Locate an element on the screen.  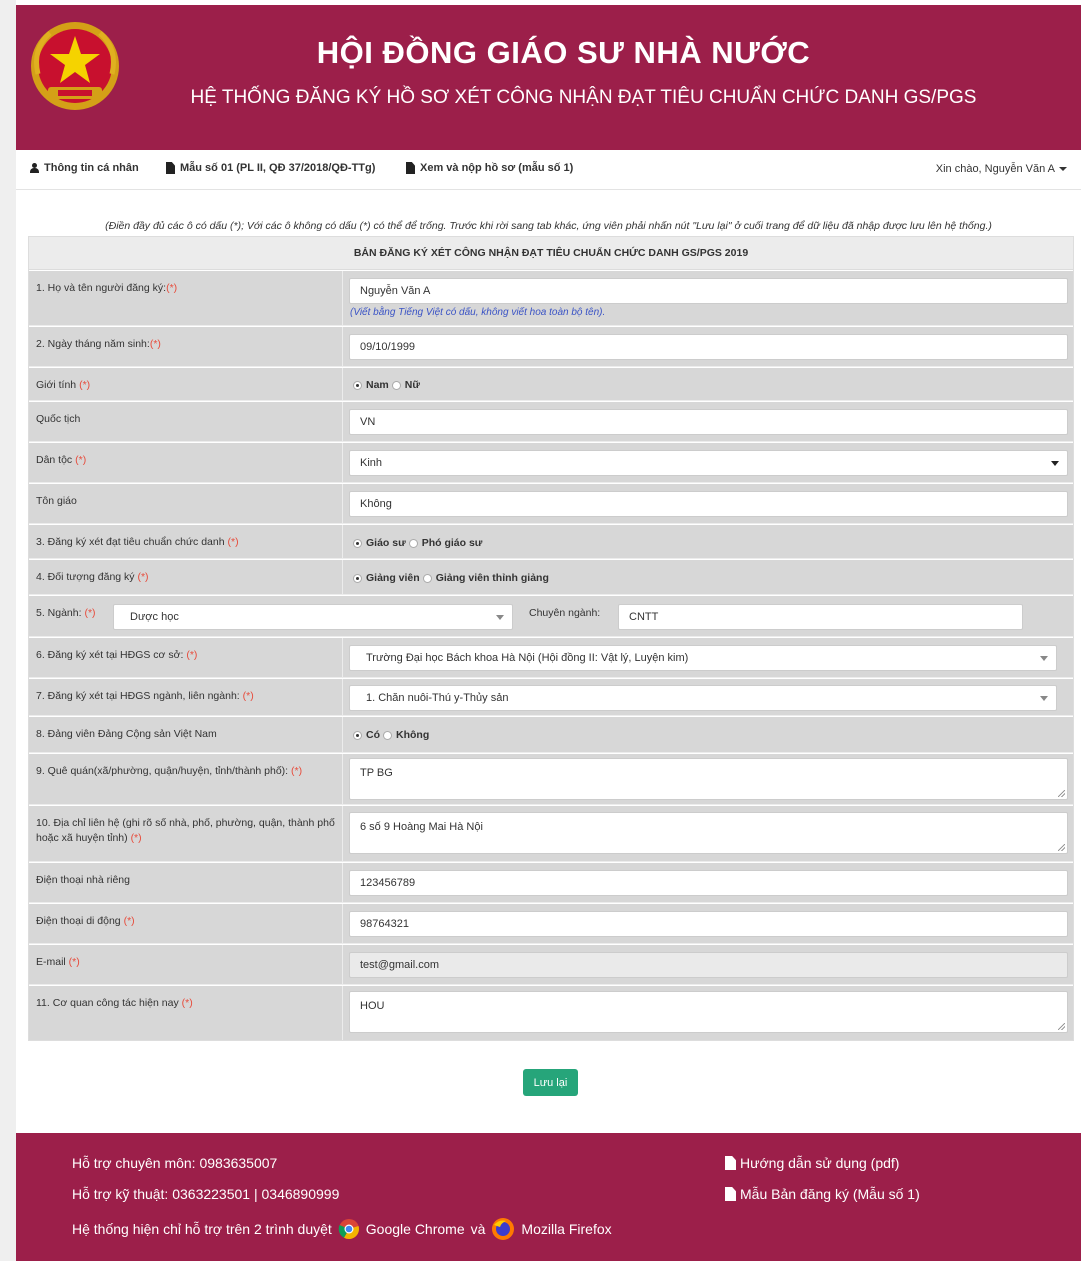
row-workplace: 11. Cơ quan công tác hiện nay (*) HOU is located at coordinates (551, 1013).